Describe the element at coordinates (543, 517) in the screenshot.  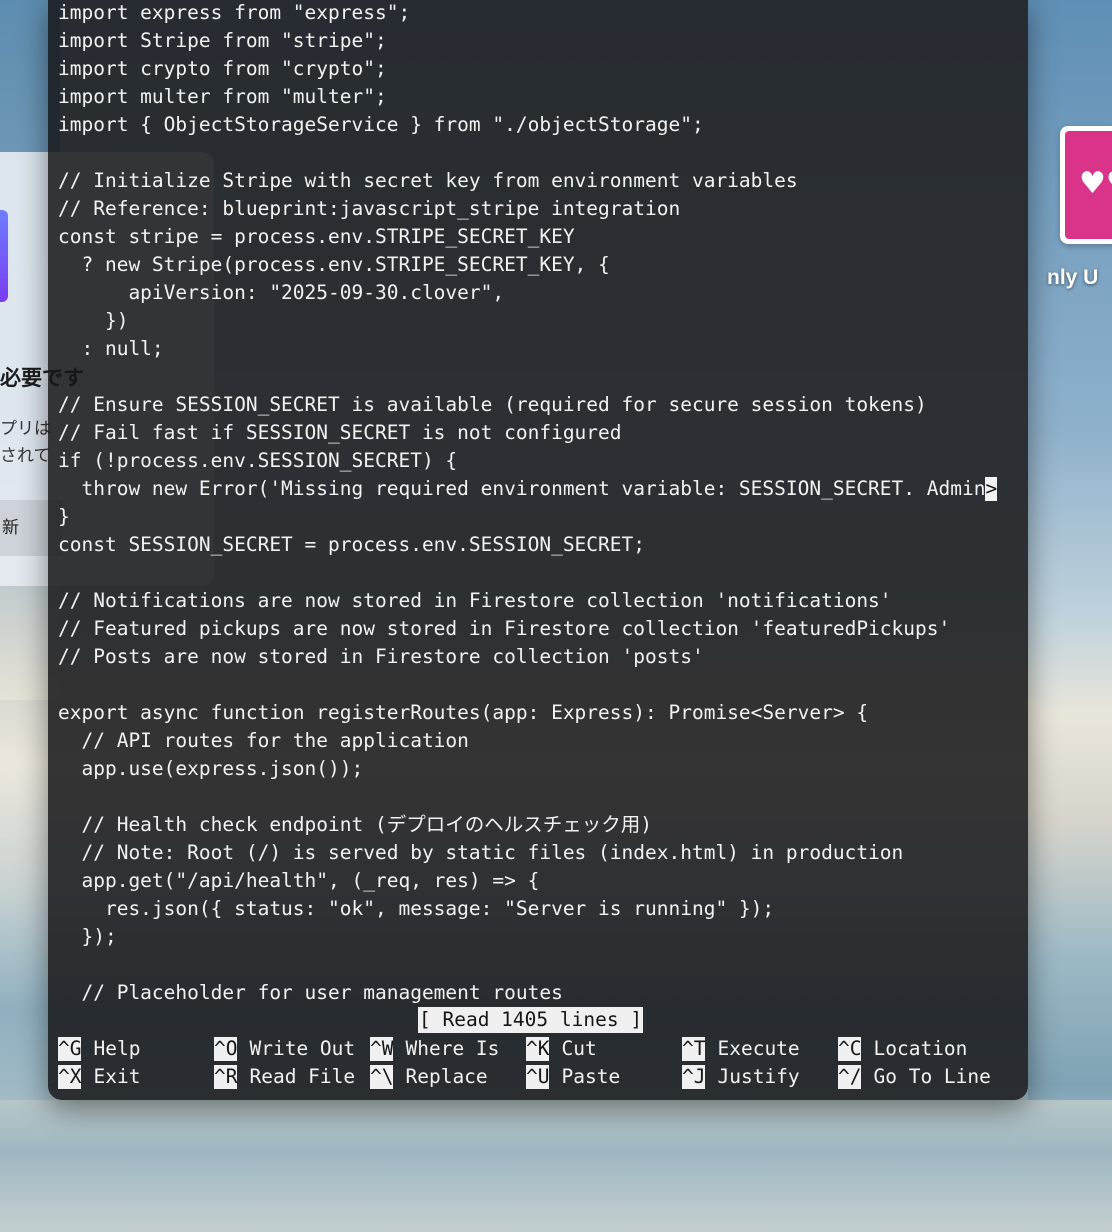
I see `code-line: }` at that location.